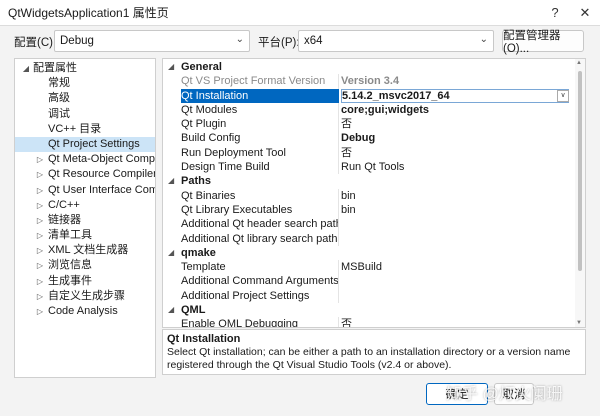  What do you see at coordinates (85, 129) in the screenshot?
I see `tree-item-vc-directories: VC++ 目录` at bounding box center [85, 129].